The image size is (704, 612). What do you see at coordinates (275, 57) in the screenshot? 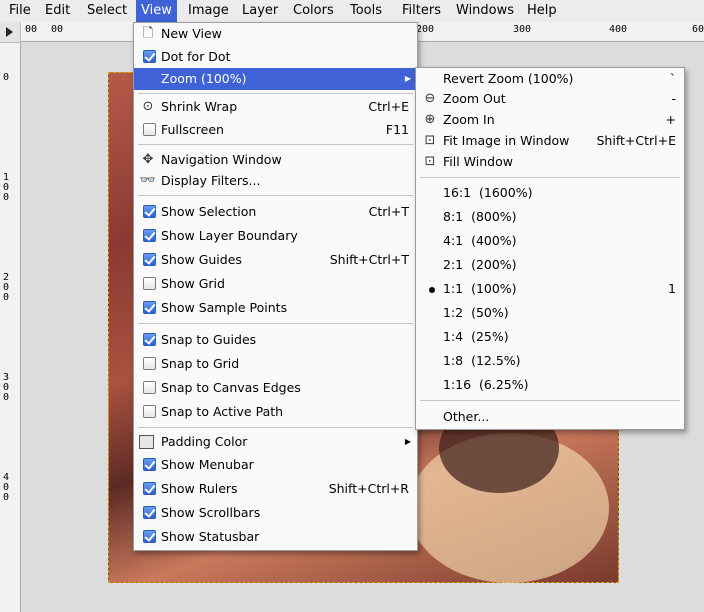
I see `menu-item-dot-for-dot: Dot for Dot` at bounding box center [275, 57].